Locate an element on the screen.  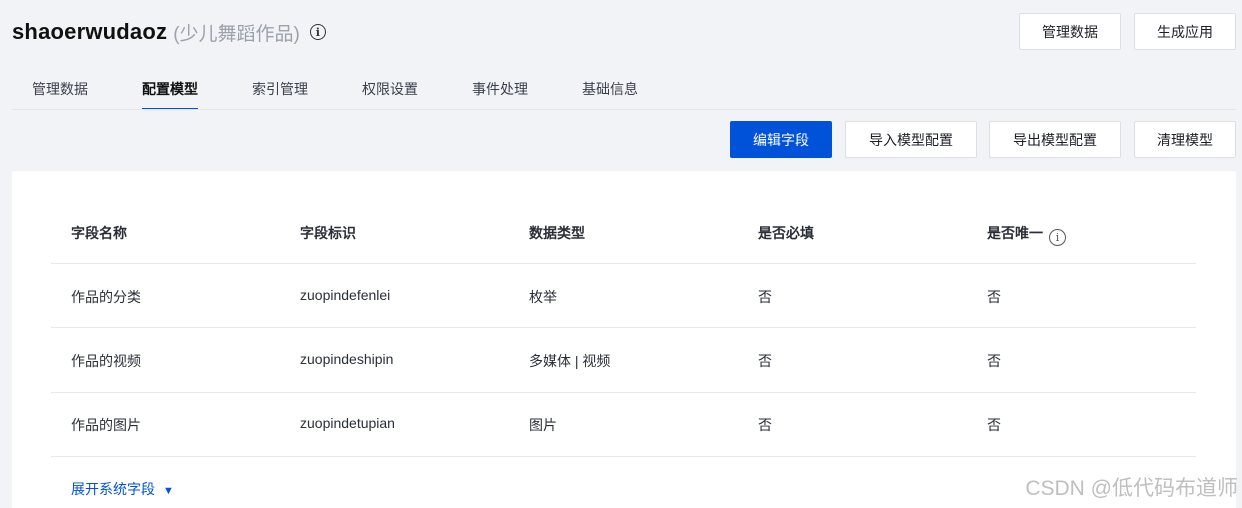
column-header-unique-cell: 是否唯一 i is located at coordinates (1026, 234).